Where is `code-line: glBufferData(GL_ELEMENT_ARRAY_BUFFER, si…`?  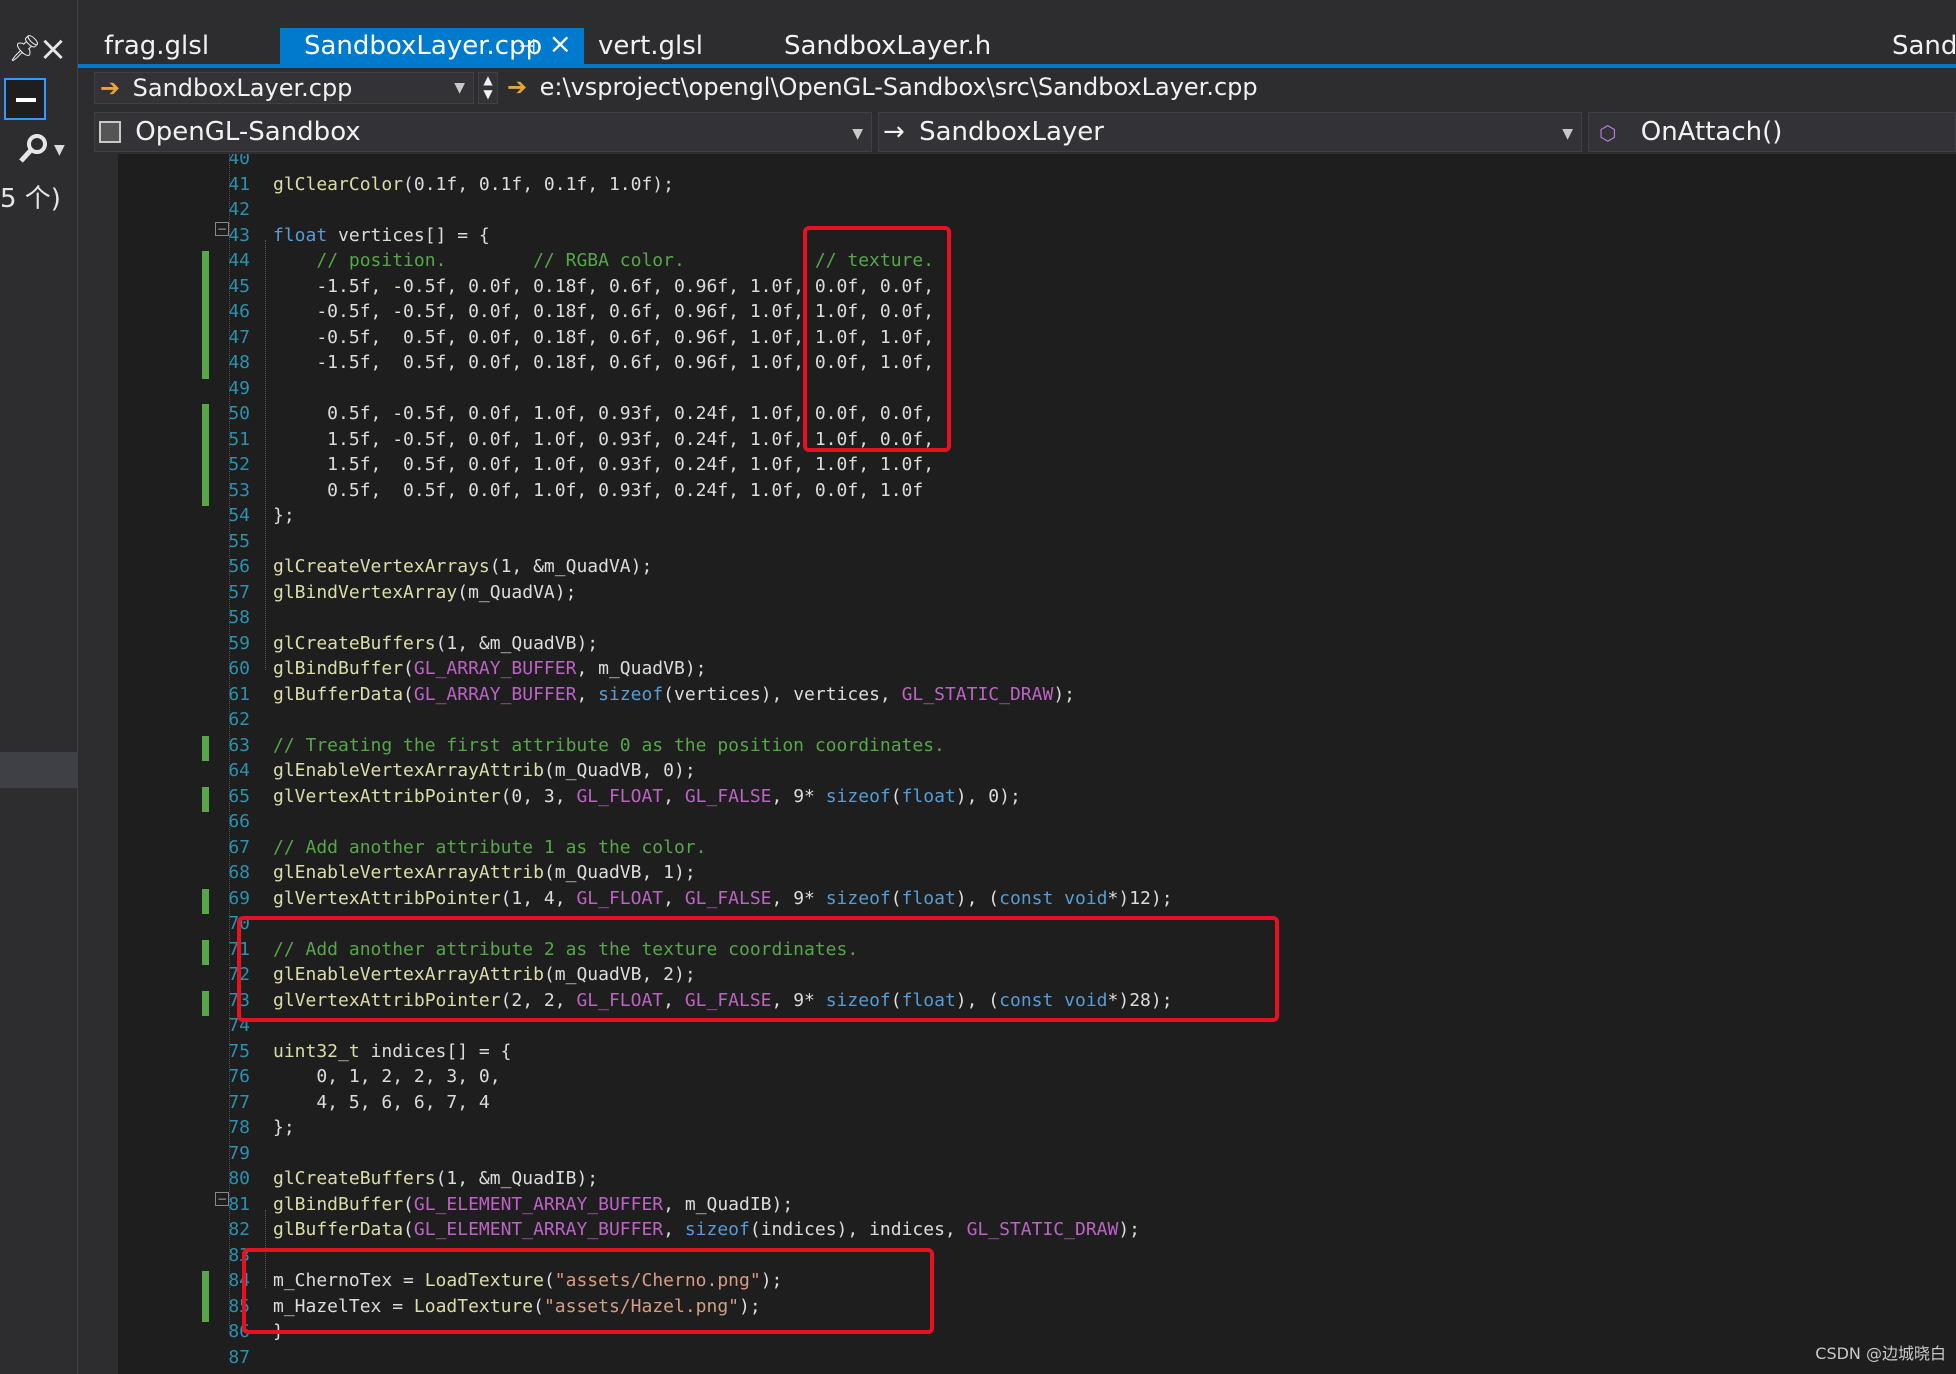 code-line: glBufferData(GL_ELEMENT_ARRAY_BUFFER, si… is located at coordinates (706, 1229).